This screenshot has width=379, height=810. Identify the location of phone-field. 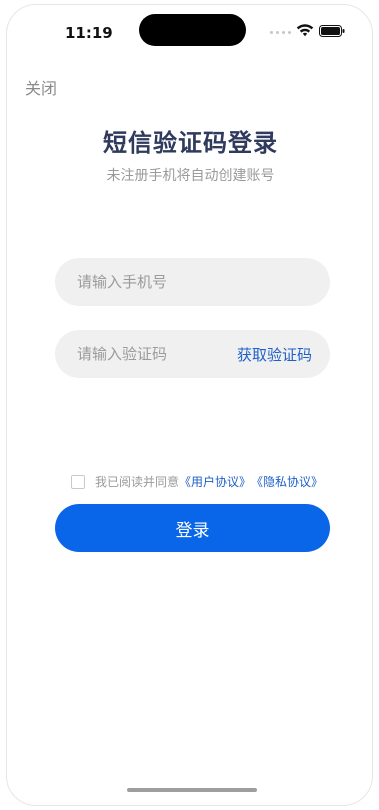
(192, 282).